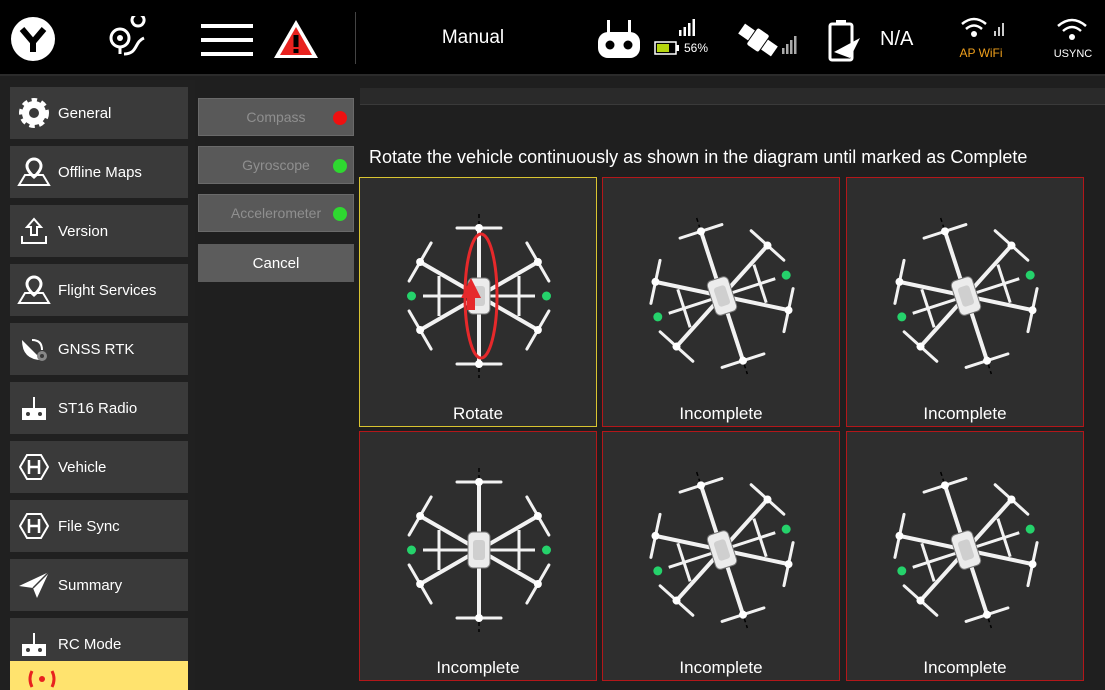 The image size is (1105, 690). I want to click on sidebar-item-file-sync: File Sync, so click(99, 526).